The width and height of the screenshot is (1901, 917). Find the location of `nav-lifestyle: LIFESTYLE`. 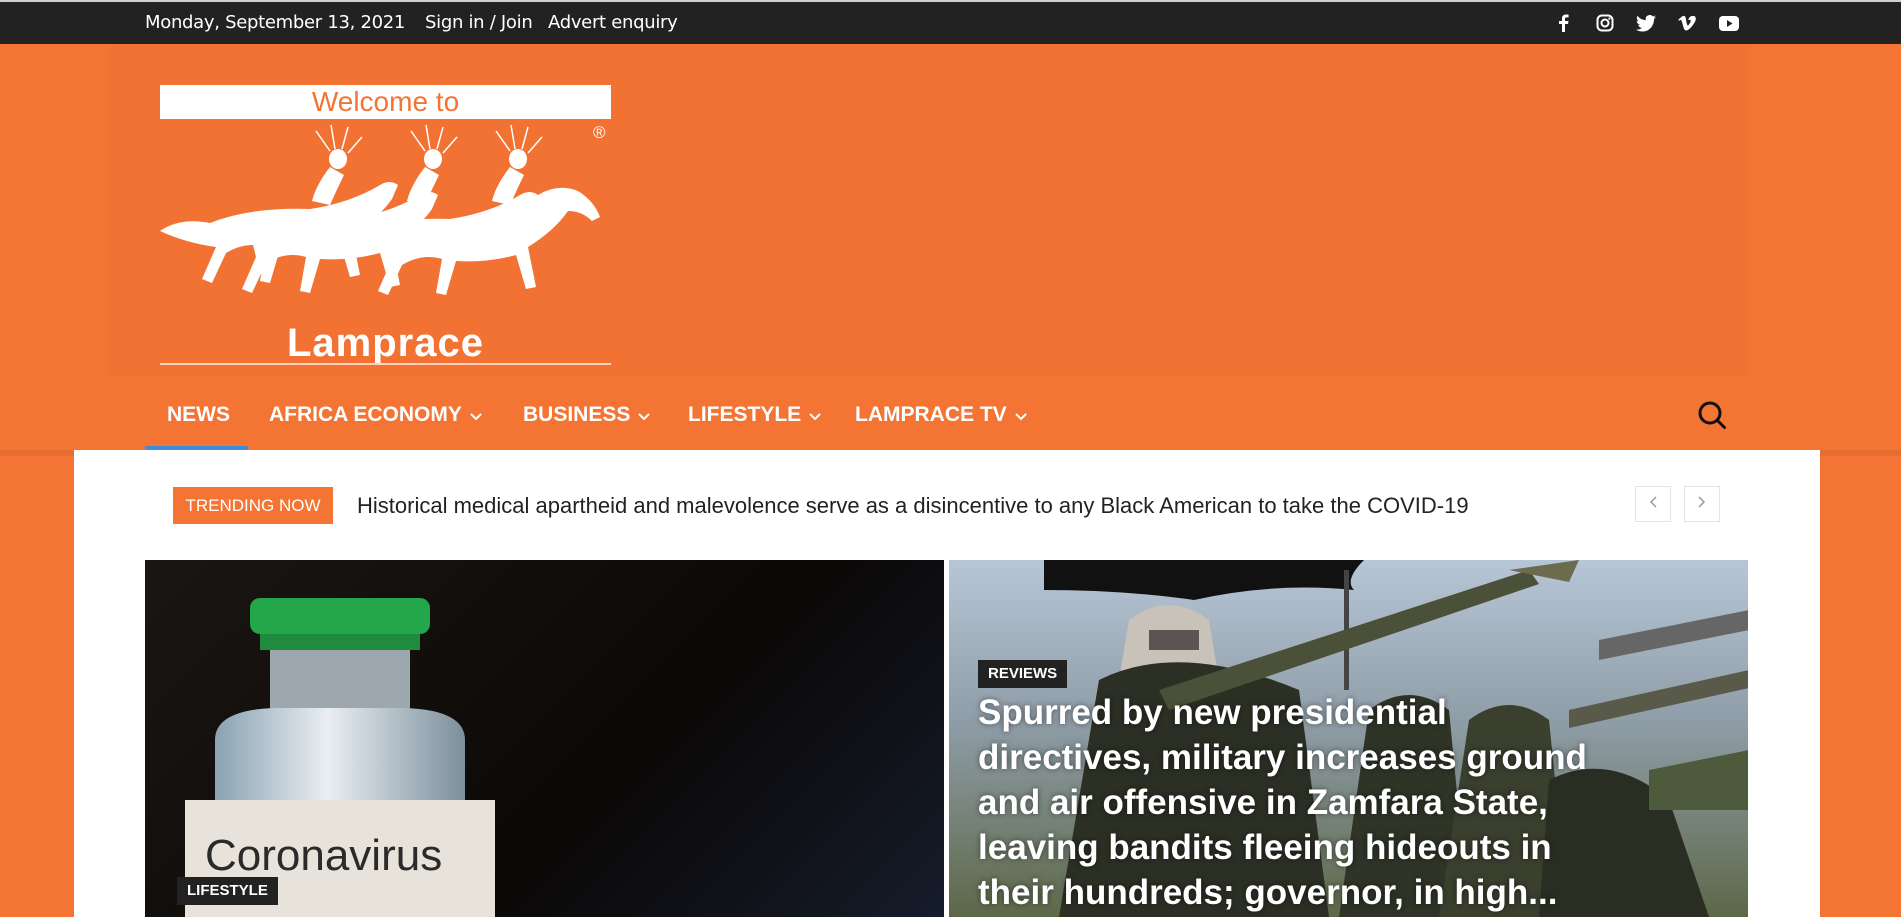

nav-lifestyle: LIFESTYLE is located at coordinates (754, 418).